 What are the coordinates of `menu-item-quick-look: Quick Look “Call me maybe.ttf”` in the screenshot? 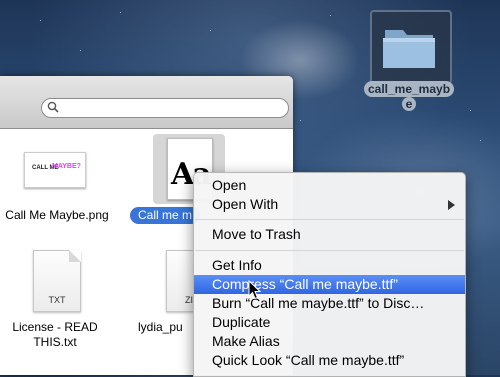 It's located at (329, 360).